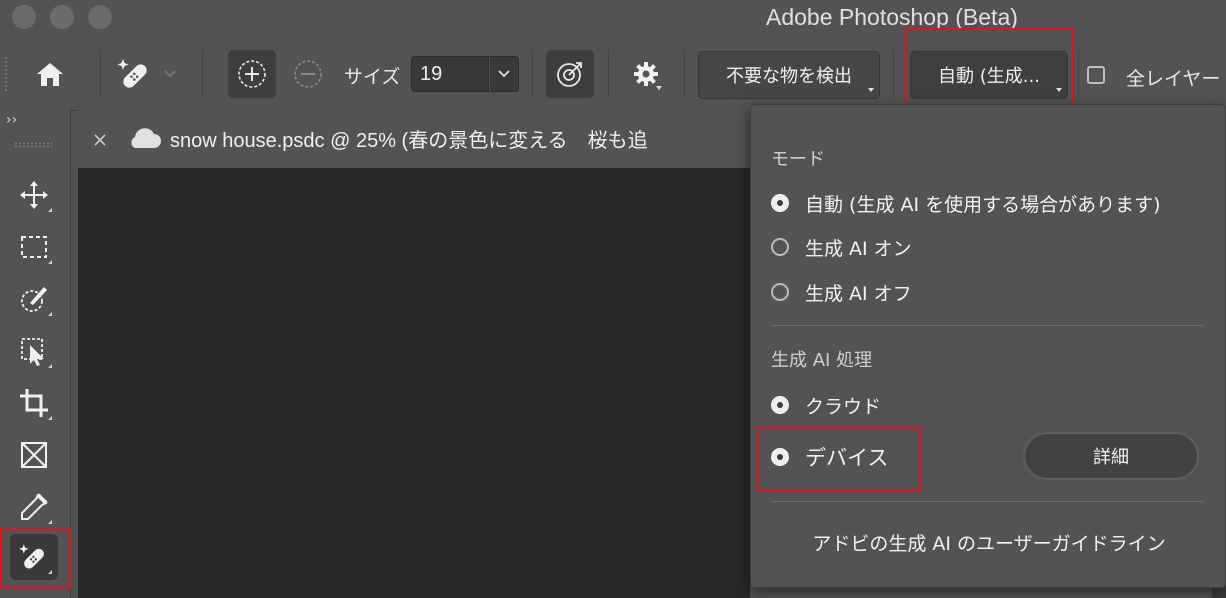 This screenshot has width=1226, height=598. I want to click on frame-icon, so click(34, 455).